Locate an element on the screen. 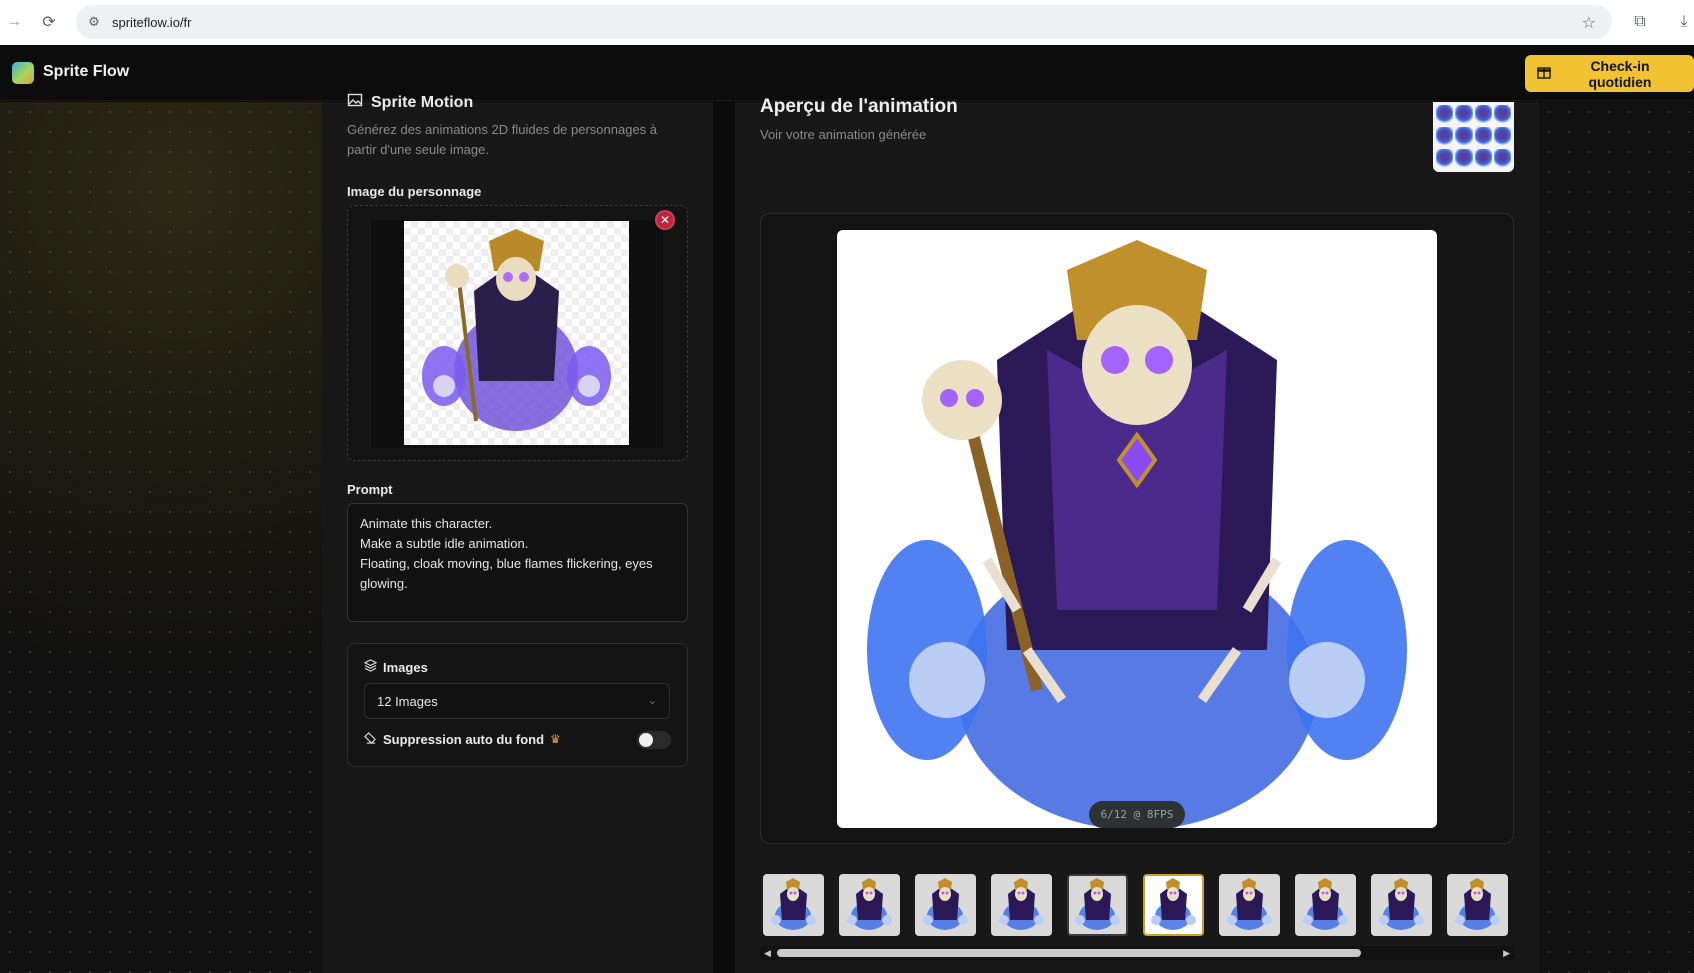  frames-scrollbar: ◀ ▶ is located at coordinates (1137, 953).